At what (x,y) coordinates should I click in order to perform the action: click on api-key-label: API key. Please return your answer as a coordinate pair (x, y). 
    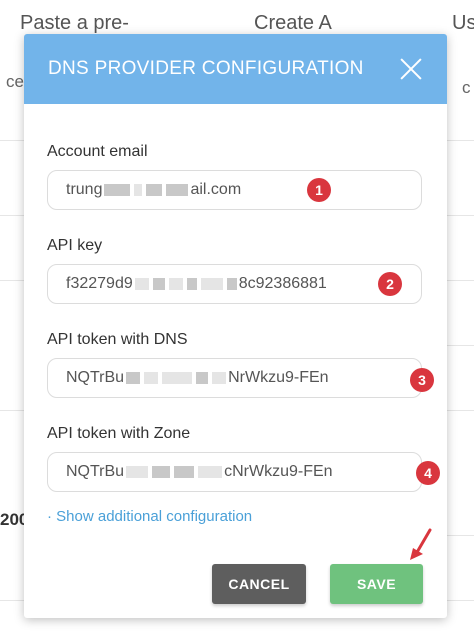
    Looking at the image, I should click on (75, 245).